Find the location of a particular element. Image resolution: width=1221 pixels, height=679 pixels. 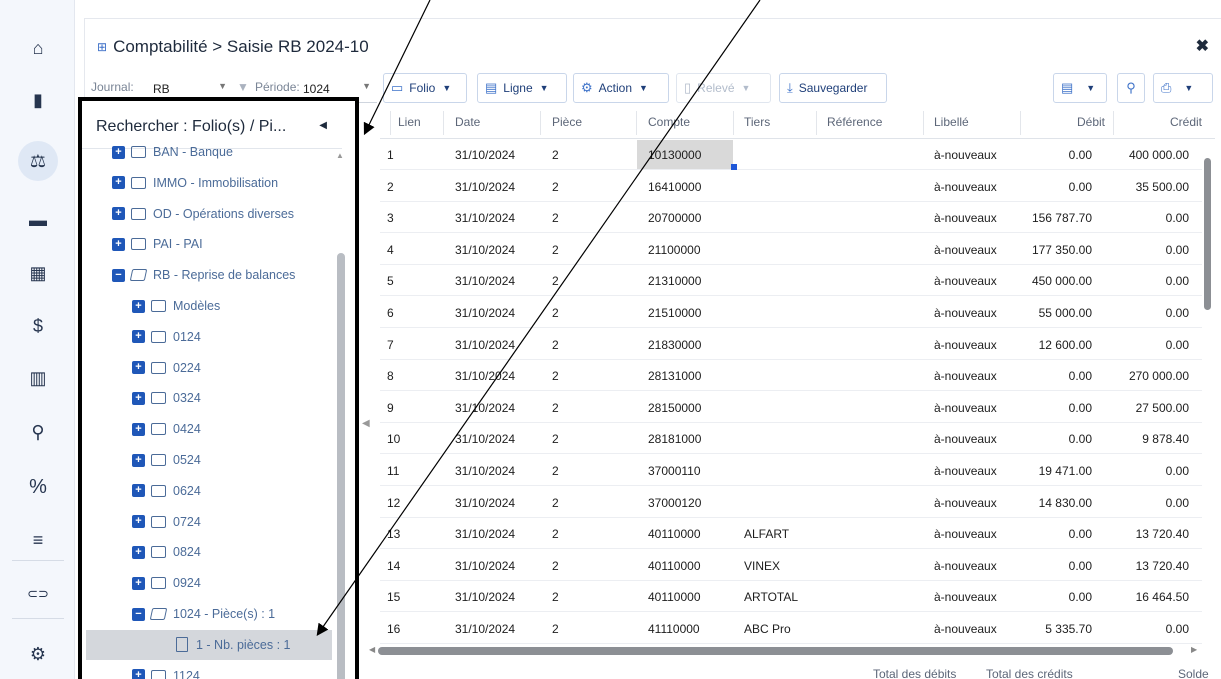

table-cell: 5 335.70 is located at coordinates (1068, 629).